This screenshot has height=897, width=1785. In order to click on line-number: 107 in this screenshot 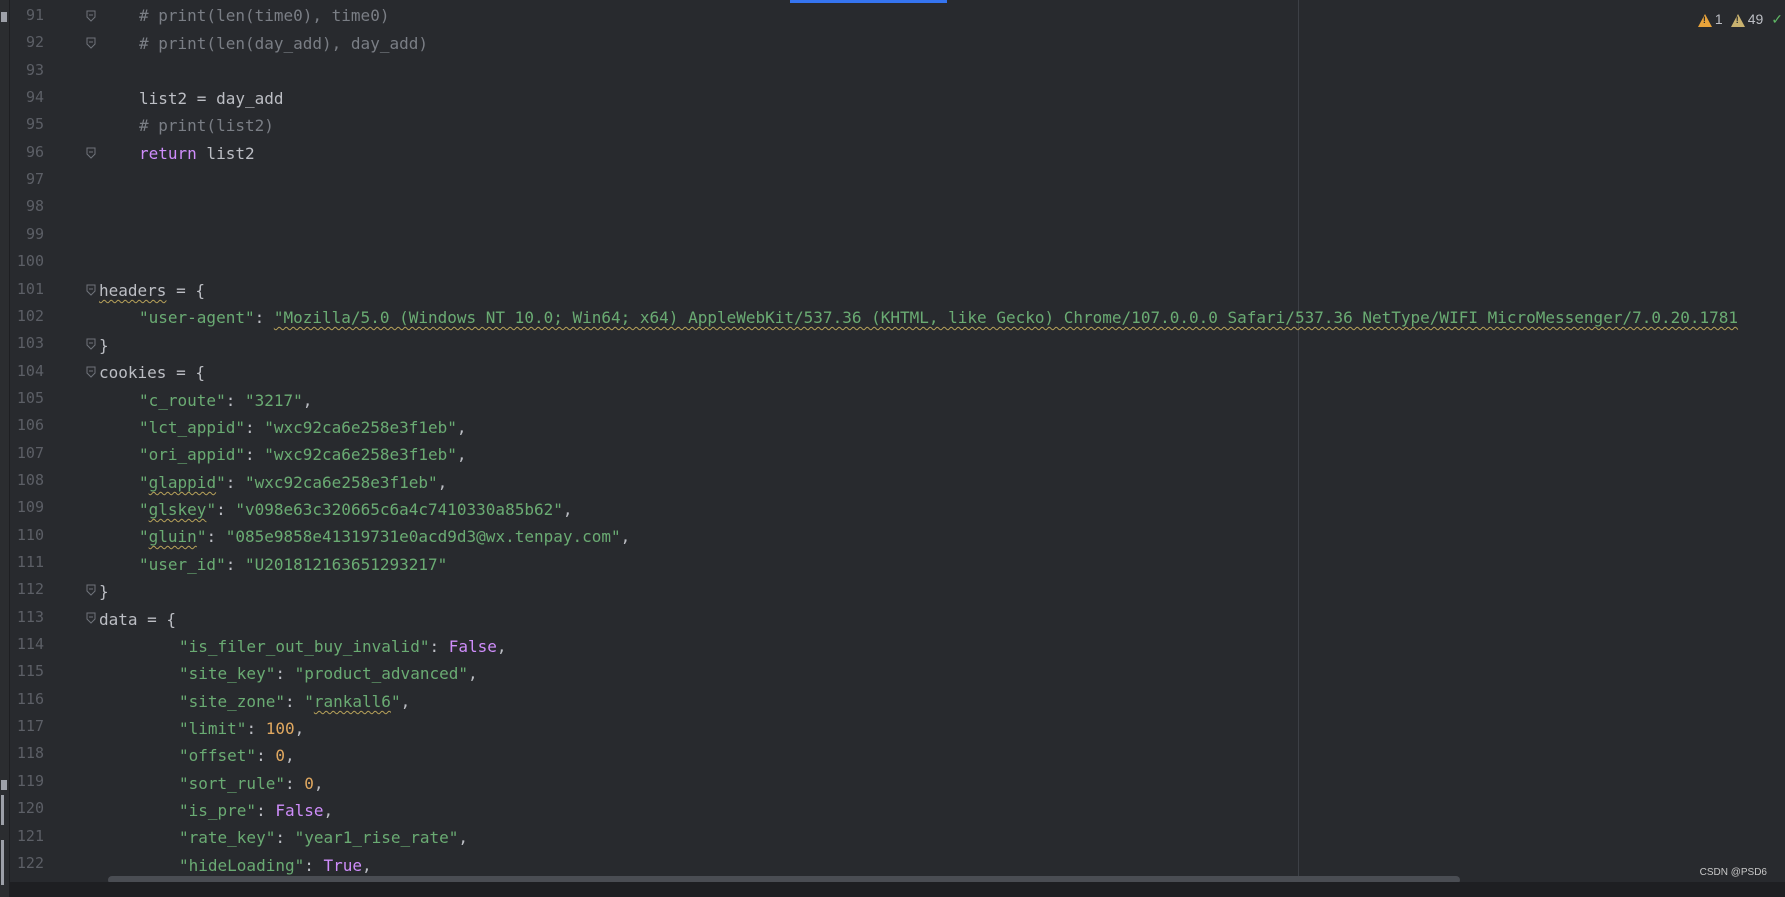, I will do `click(27, 453)`.